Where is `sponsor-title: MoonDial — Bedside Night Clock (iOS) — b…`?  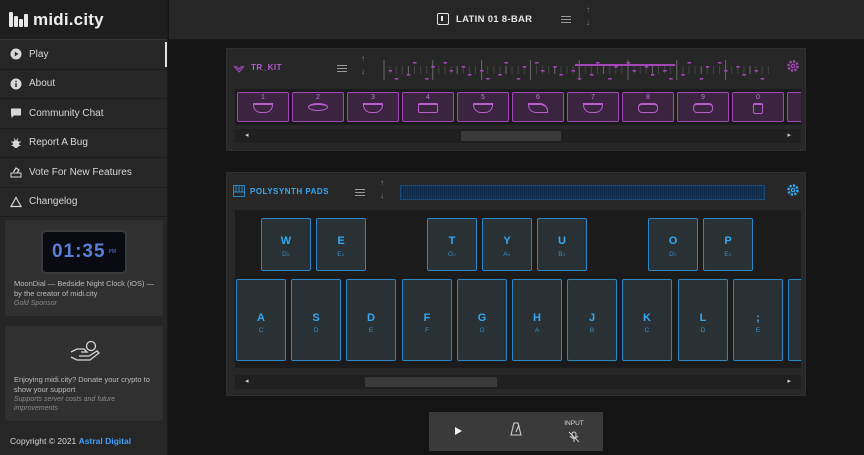
sponsor-title: MoonDial — Bedside Night Clock (iOS) — b… is located at coordinates (84, 288).